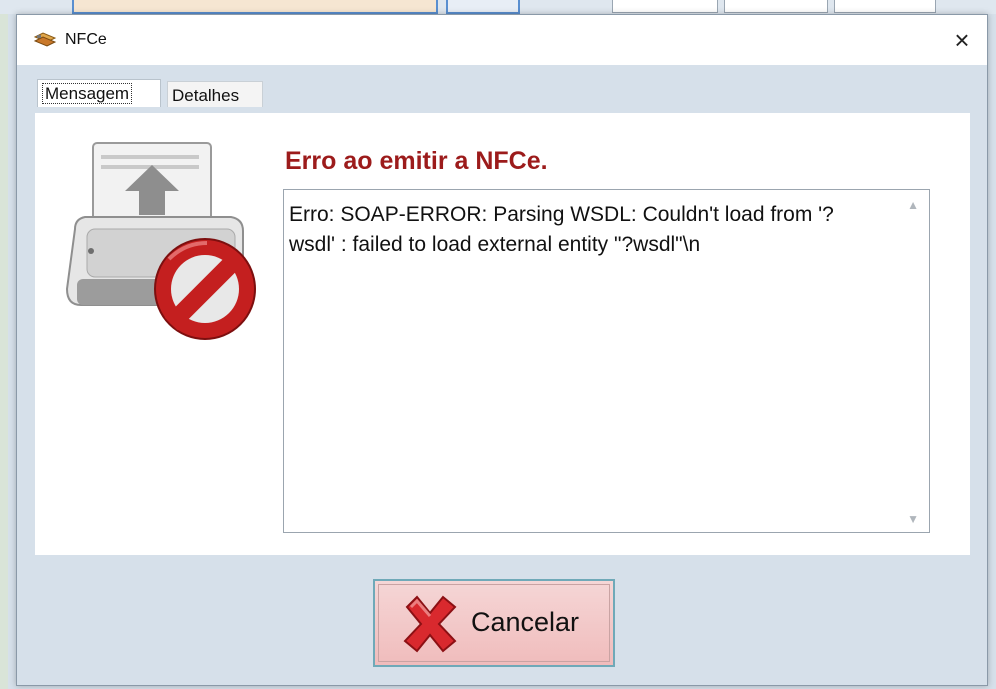 Image resolution: width=996 pixels, height=689 pixels. I want to click on red-x-icon, so click(430, 624).